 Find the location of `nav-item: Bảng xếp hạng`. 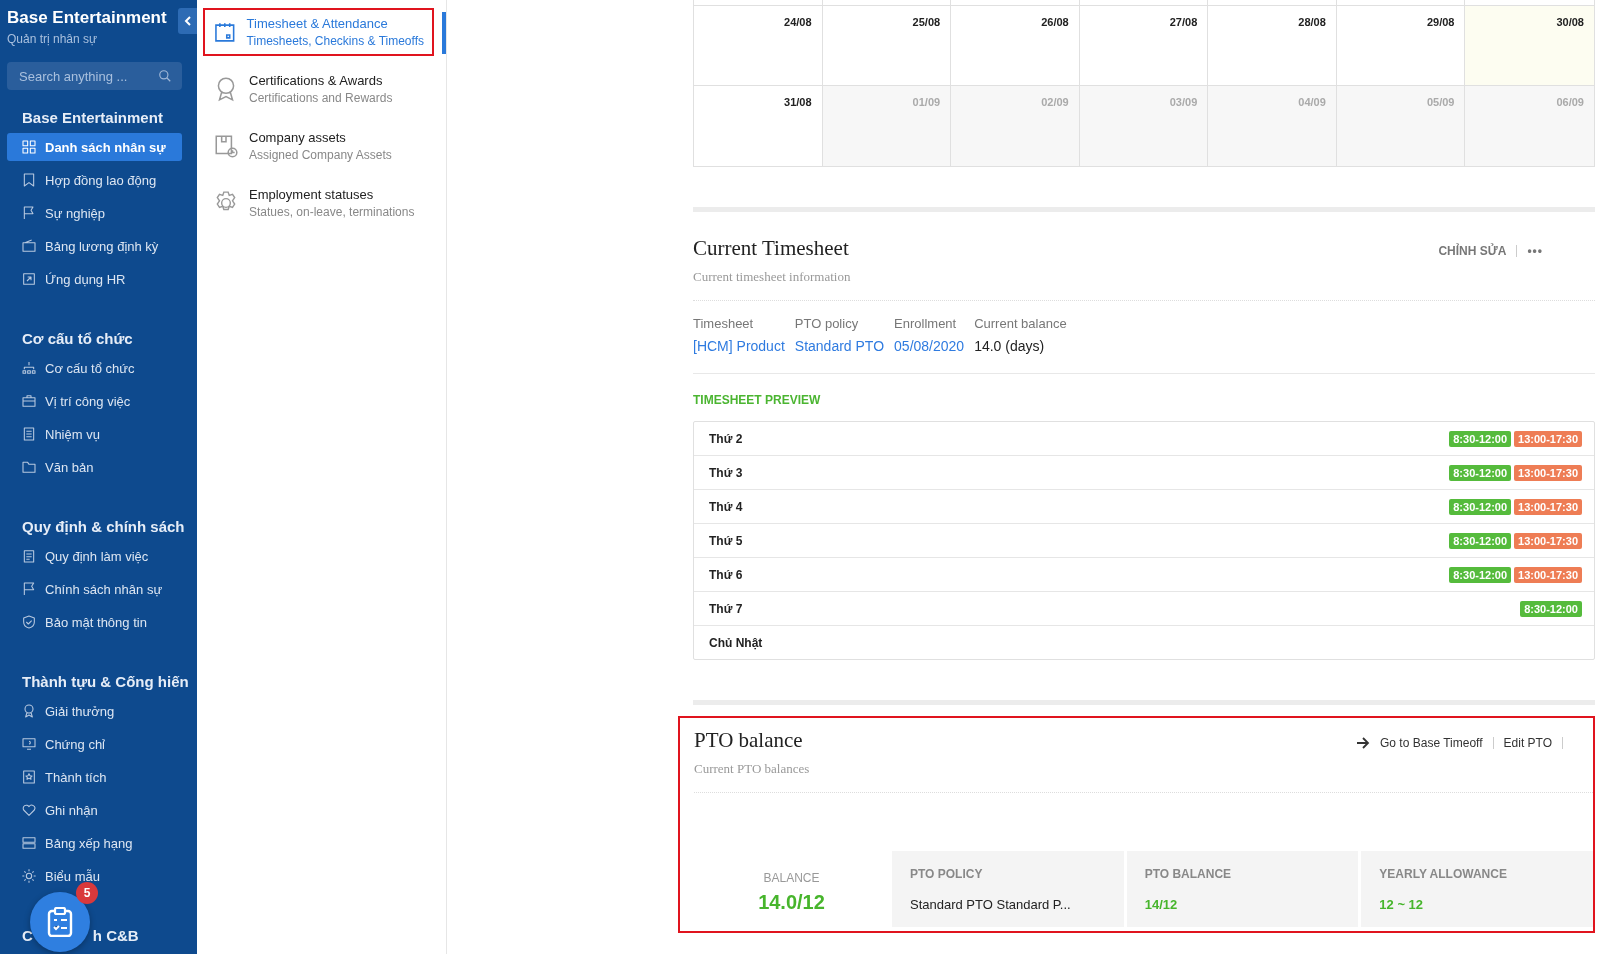

nav-item: Bảng xếp hạng is located at coordinates (94, 843).